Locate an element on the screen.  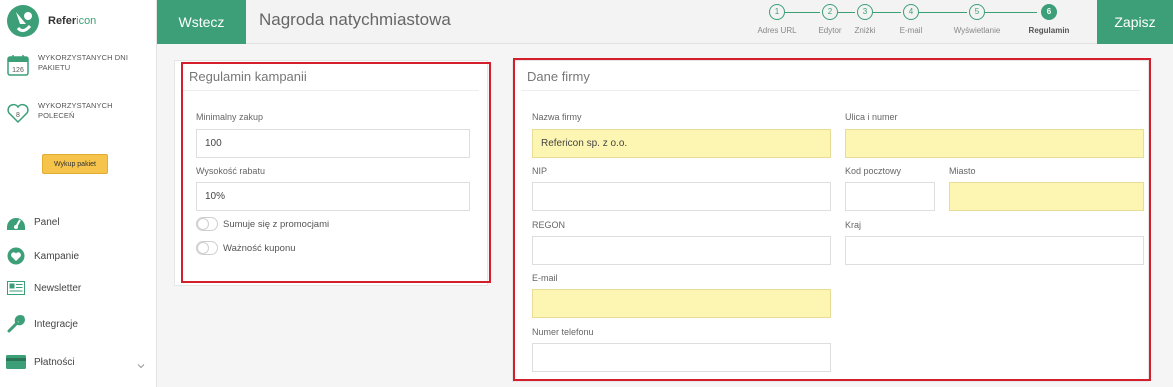
discount-label: Wysokość rabatu is located at coordinates (230, 171).